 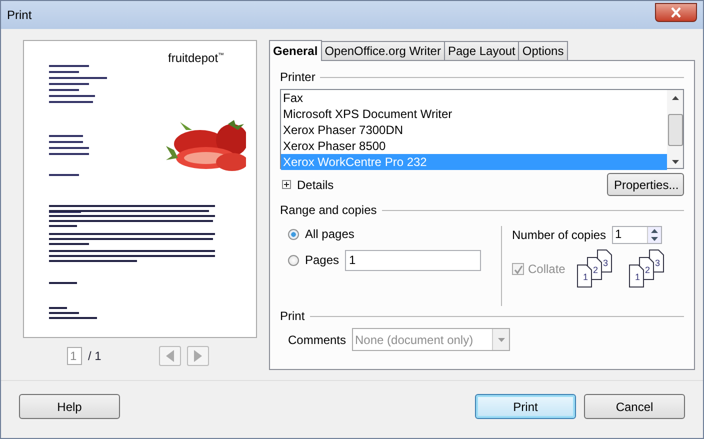 What do you see at coordinates (518, 269) in the screenshot?
I see `check-icon` at bounding box center [518, 269].